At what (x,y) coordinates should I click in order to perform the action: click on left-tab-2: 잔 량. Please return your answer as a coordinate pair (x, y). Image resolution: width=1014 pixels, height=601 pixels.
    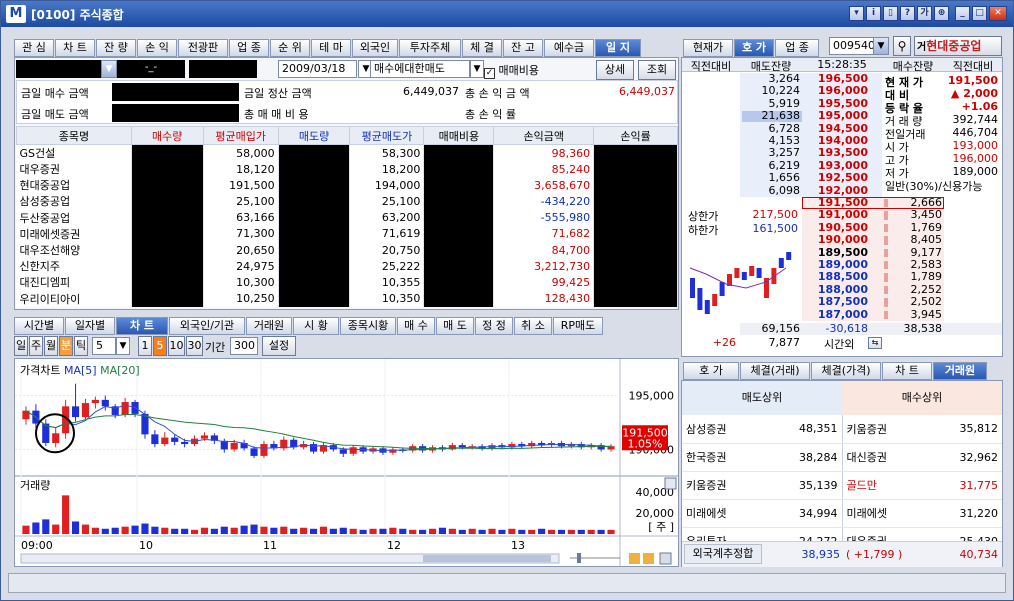
    Looking at the image, I should click on (116, 48).